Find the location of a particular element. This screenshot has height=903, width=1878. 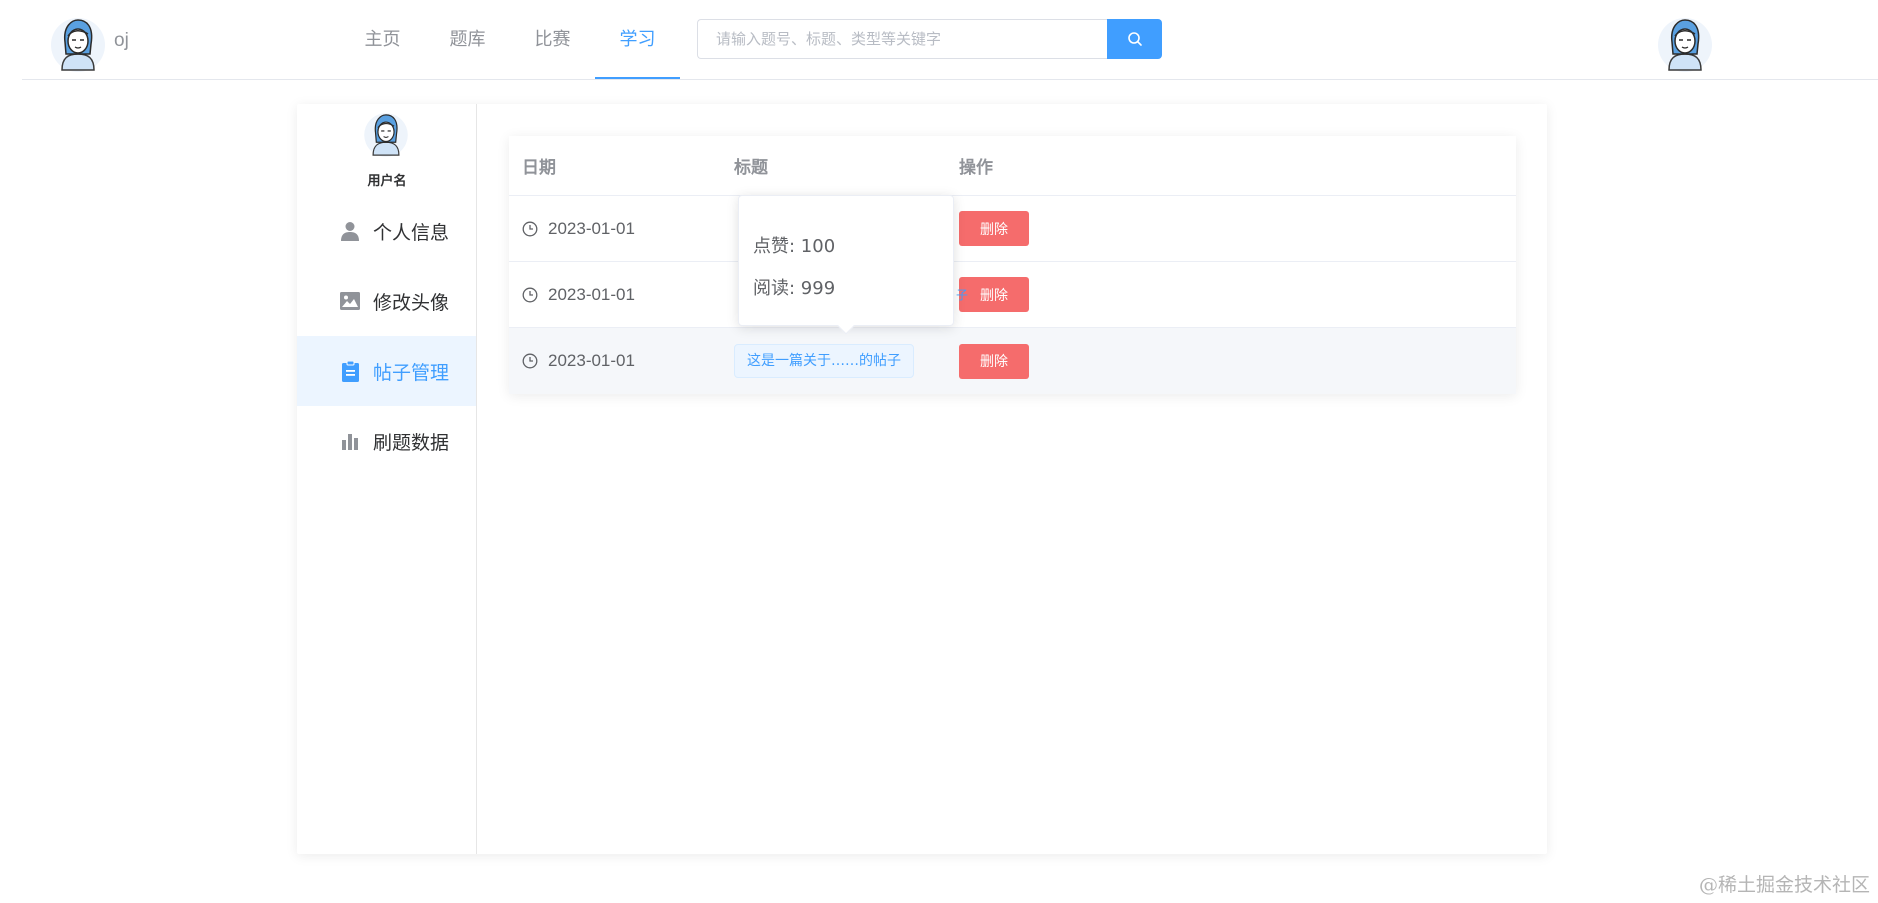

sidebar-item-stats: 刷题数据 is located at coordinates (386, 441).